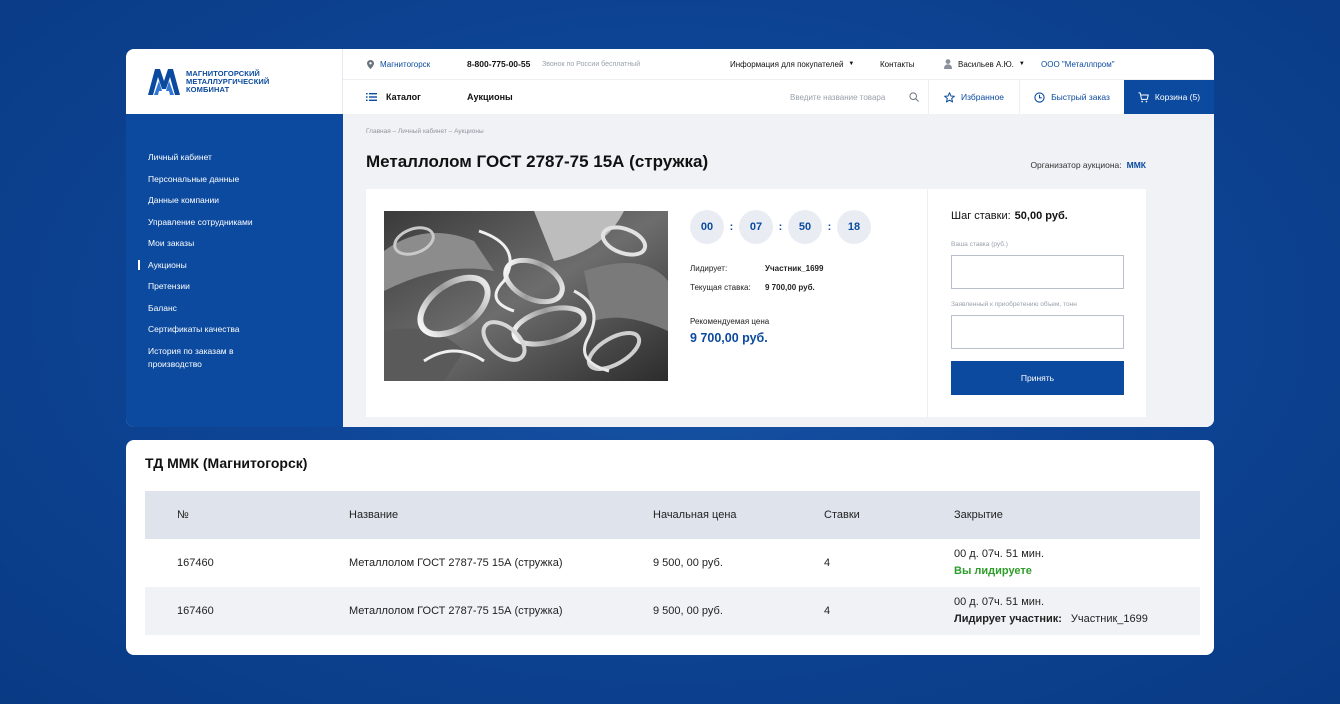 The width and height of the screenshot is (1340, 704). Describe the element at coordinates (790, 287) in the screenshot. I see `current-bid-value: 9 700,00 руб.` at that location.